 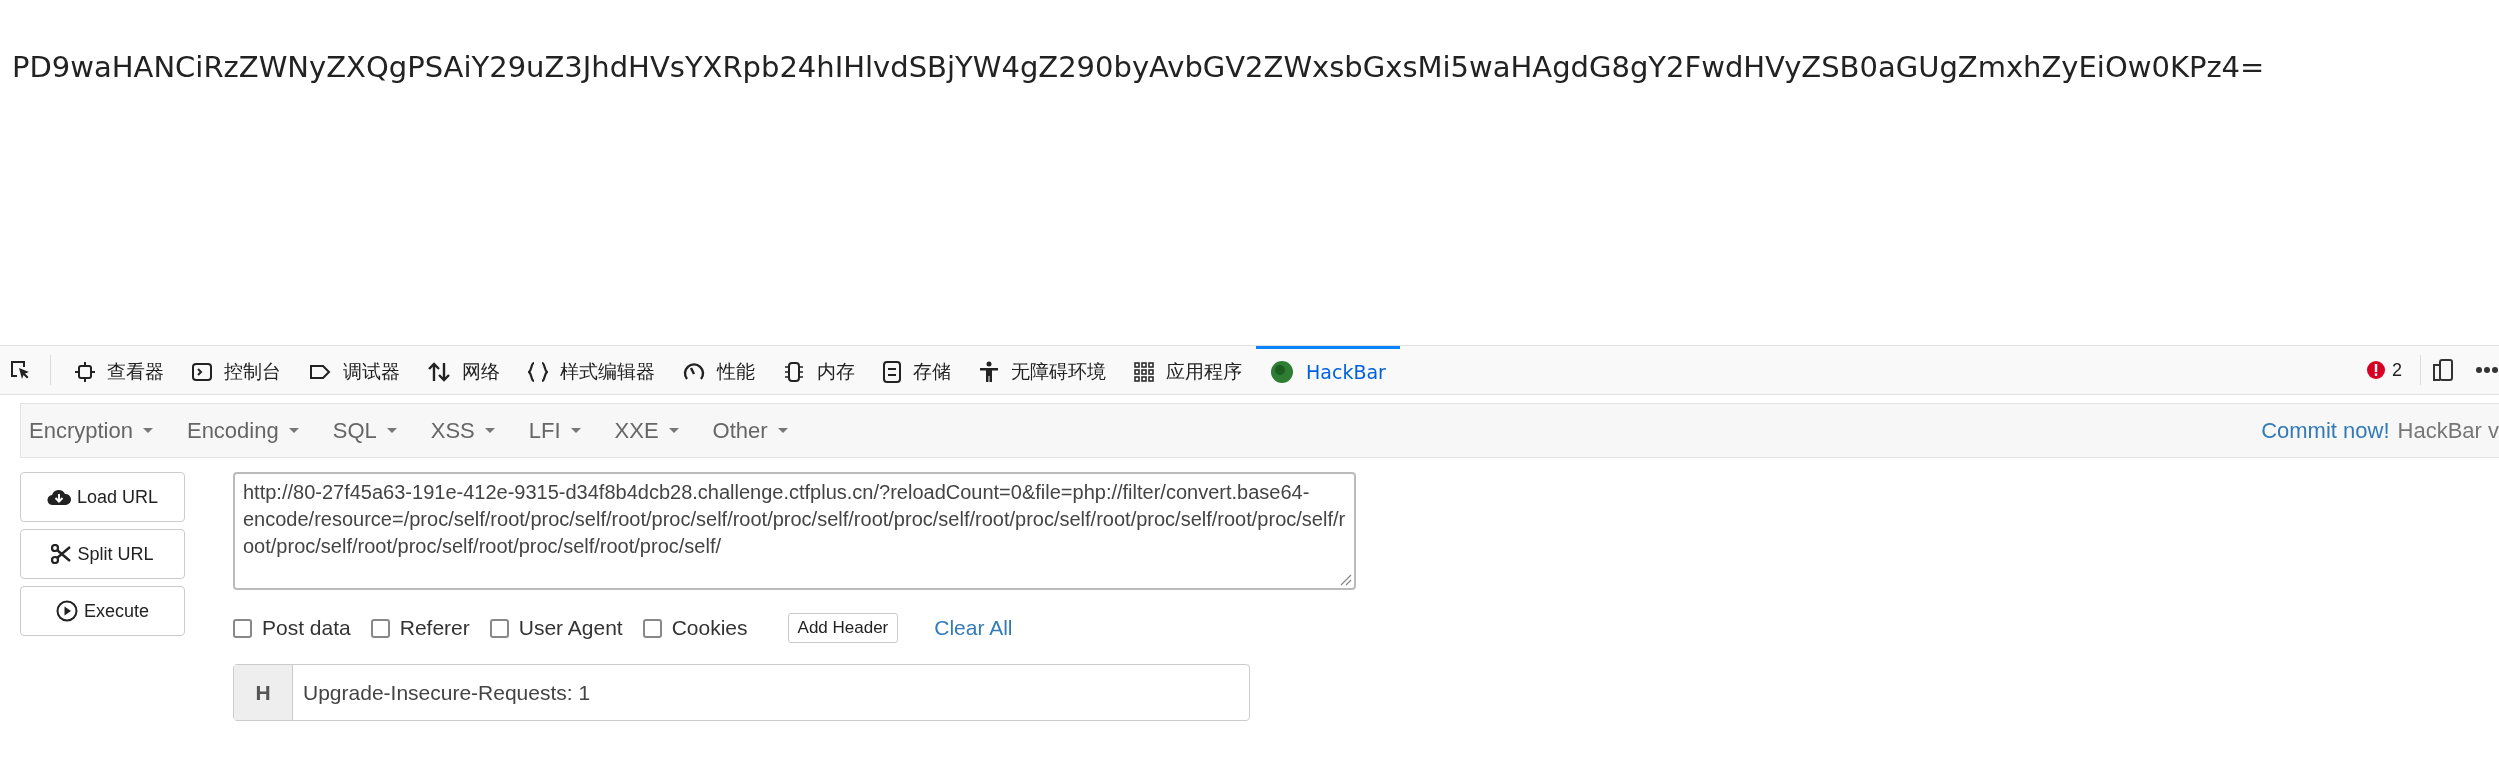 I want to click on devtools-tab: 无障碍环境, so click(x=1042, y=370).